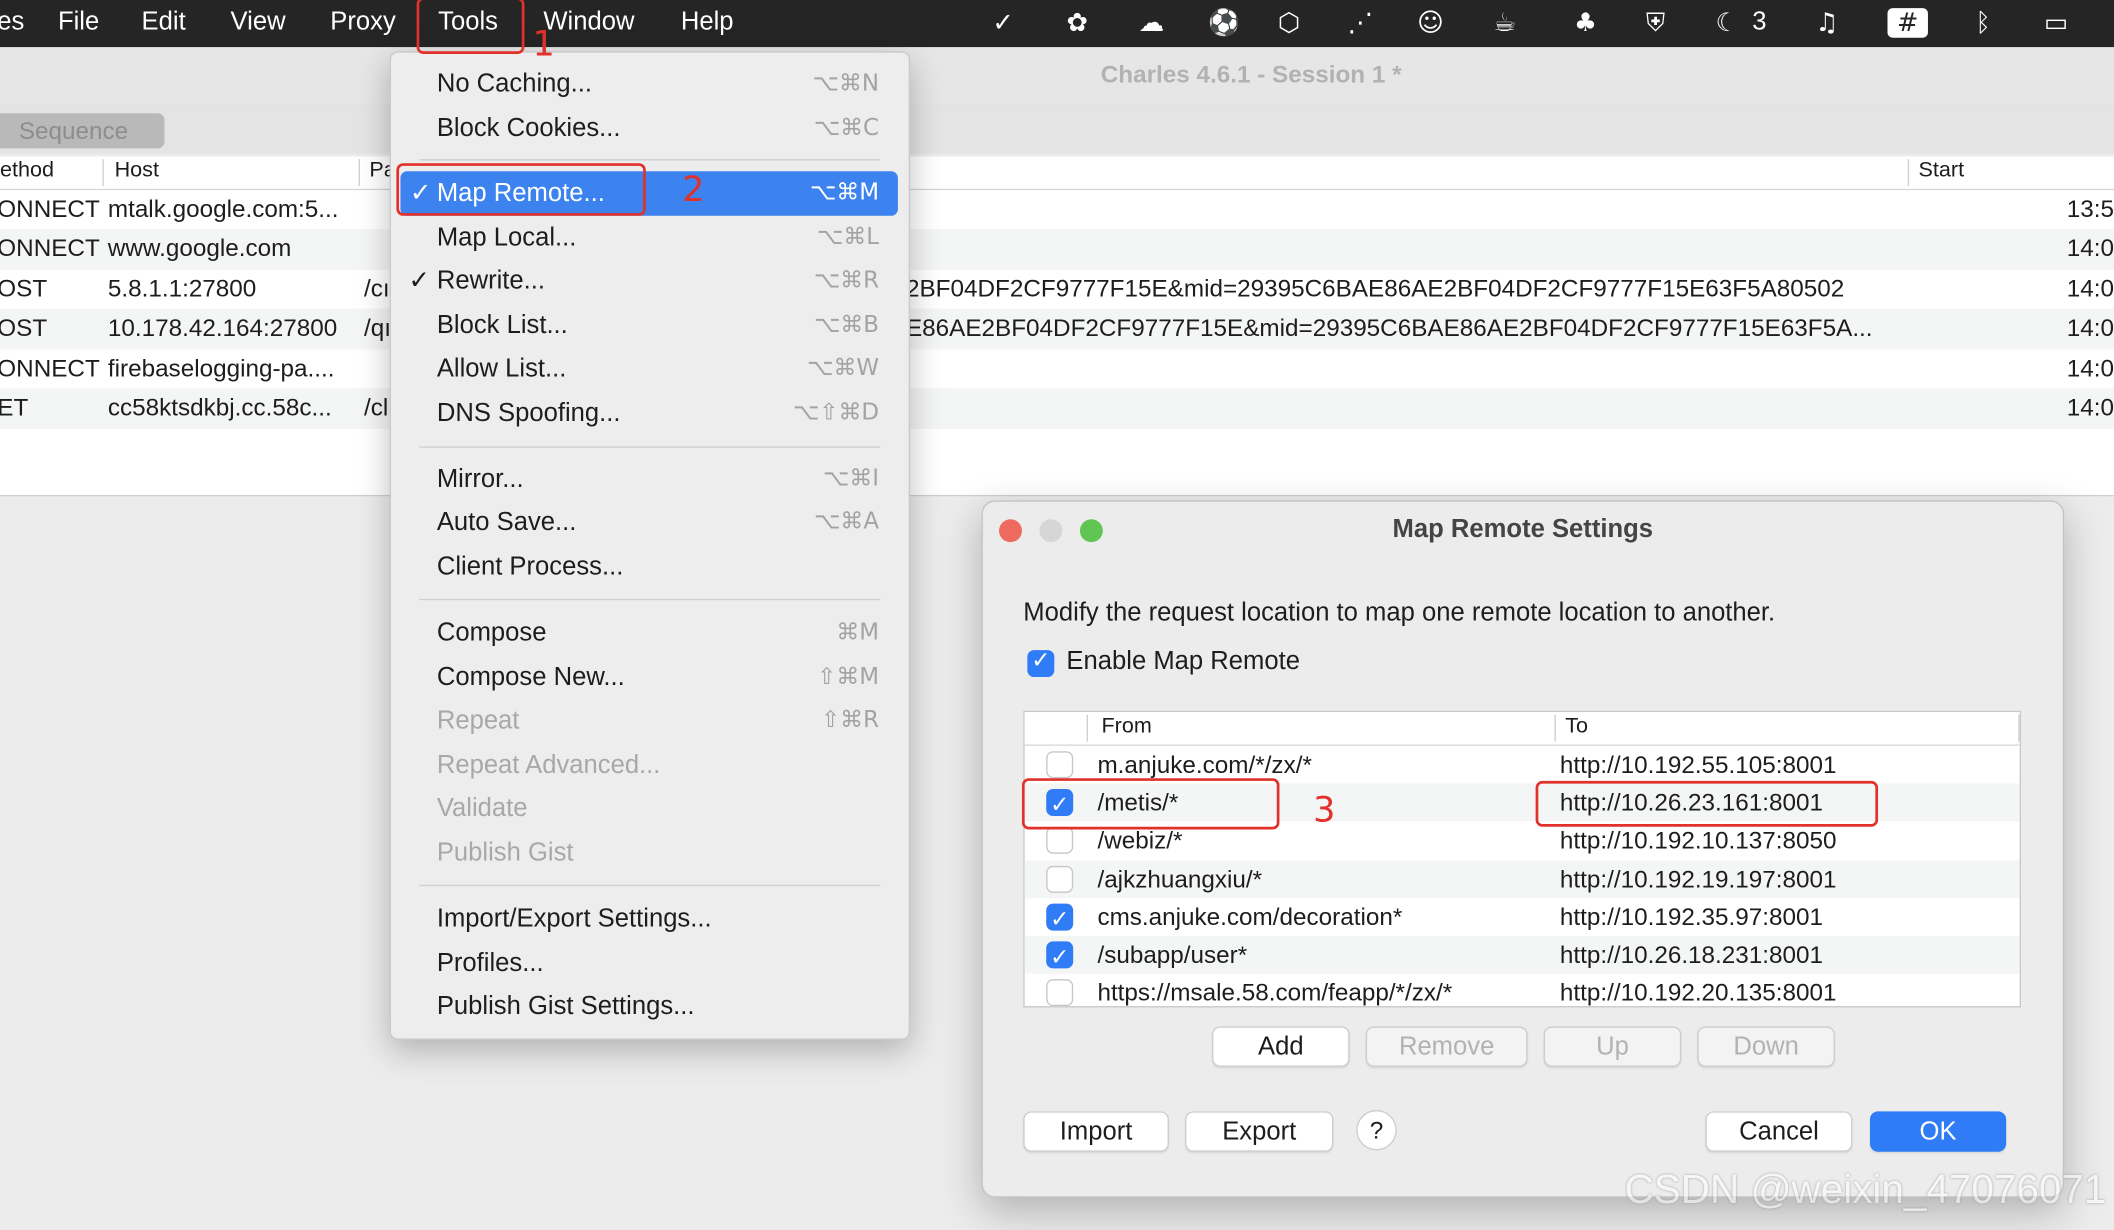 This screenshot has width=2114, height=1230. I want to click on help-button: ?, so click(1376, 1130).